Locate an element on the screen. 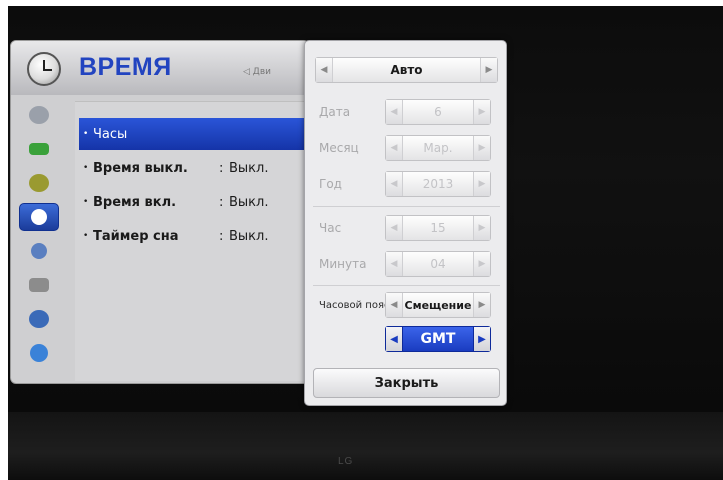 This screenshot has height=480, width=723. mode-stepper: ◀ Авто ▶ is located at coordinates (406, 70).